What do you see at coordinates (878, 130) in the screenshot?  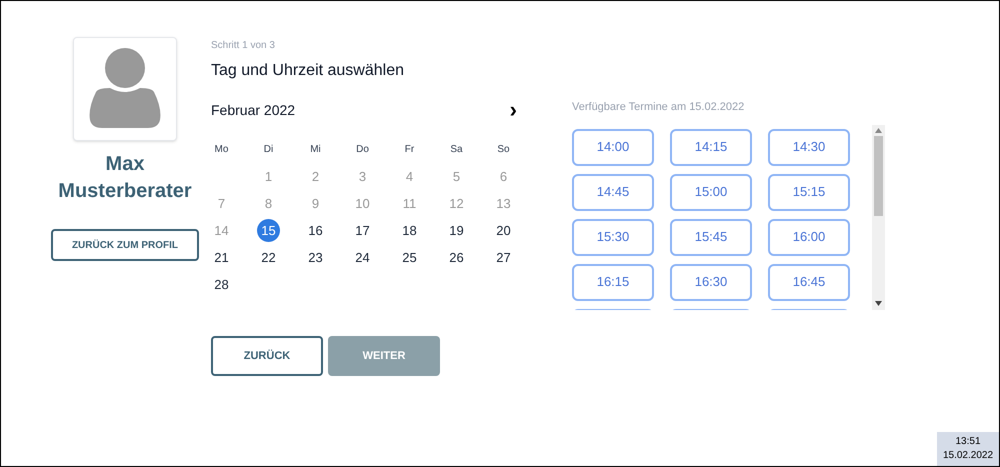 I see `scroll-up-icon` at bounding box center [878, 130].